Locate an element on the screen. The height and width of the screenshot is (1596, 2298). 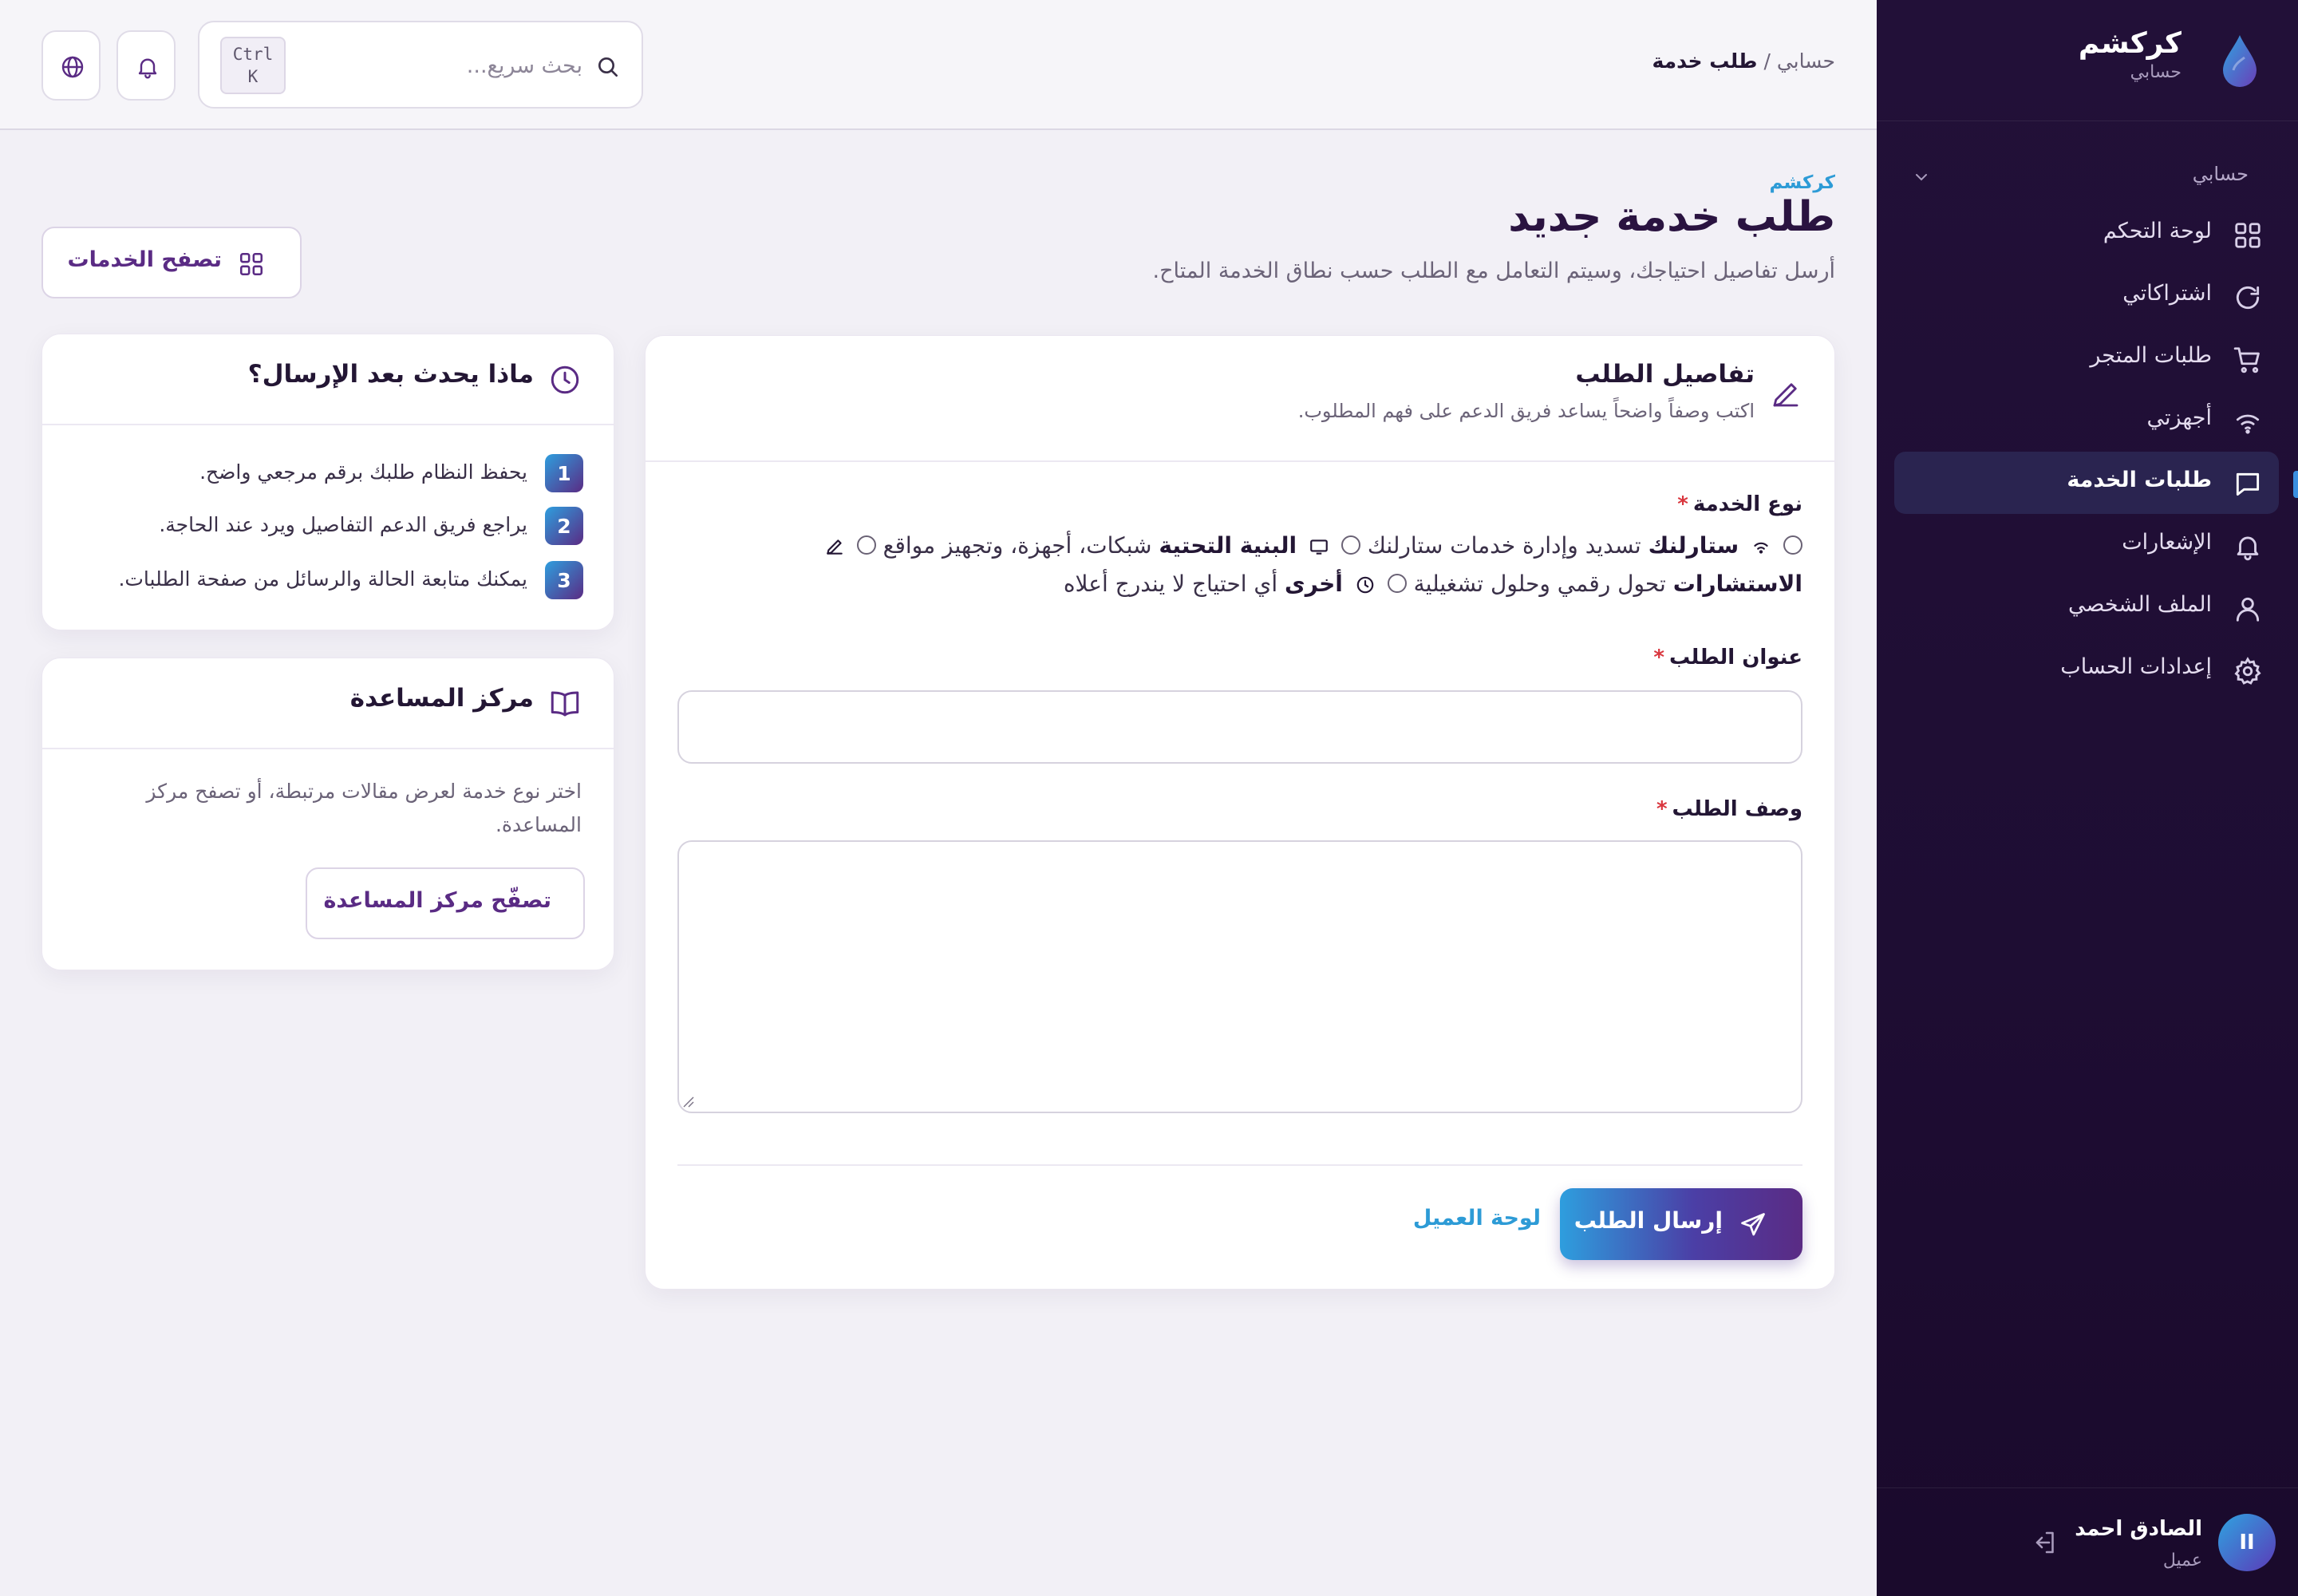
wifi-icon is located at coordinates (1761, 546).